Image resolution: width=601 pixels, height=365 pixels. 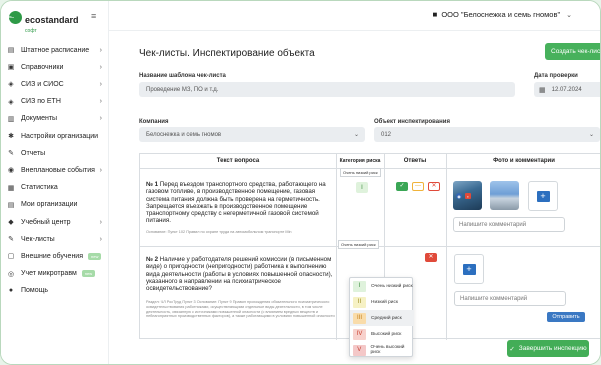 What do you see at coordinates (55, 102) in the screenshot?
I see `sidebar-item-3: ◈ СИЗ по ЕТН ›` at bounding box center [55, 102].